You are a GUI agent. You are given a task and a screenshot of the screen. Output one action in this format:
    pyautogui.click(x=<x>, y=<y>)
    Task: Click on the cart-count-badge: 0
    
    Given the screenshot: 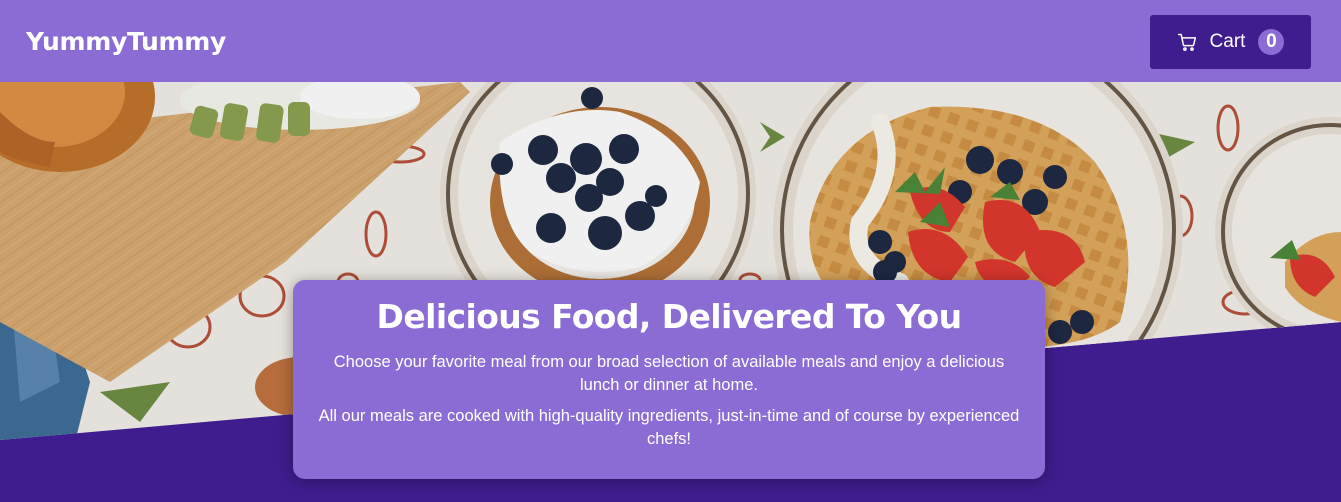 What is the action you would take?
    pyautogui.click(x=1271, y=42)
    